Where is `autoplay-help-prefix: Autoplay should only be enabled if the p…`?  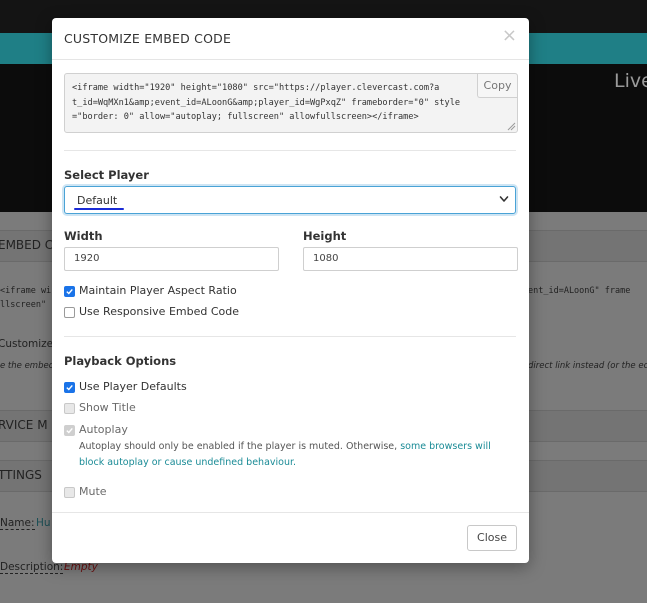 autoplay-help-prefix: Autoplay should only be enabled if the p… is located at coordinates (238, 446).